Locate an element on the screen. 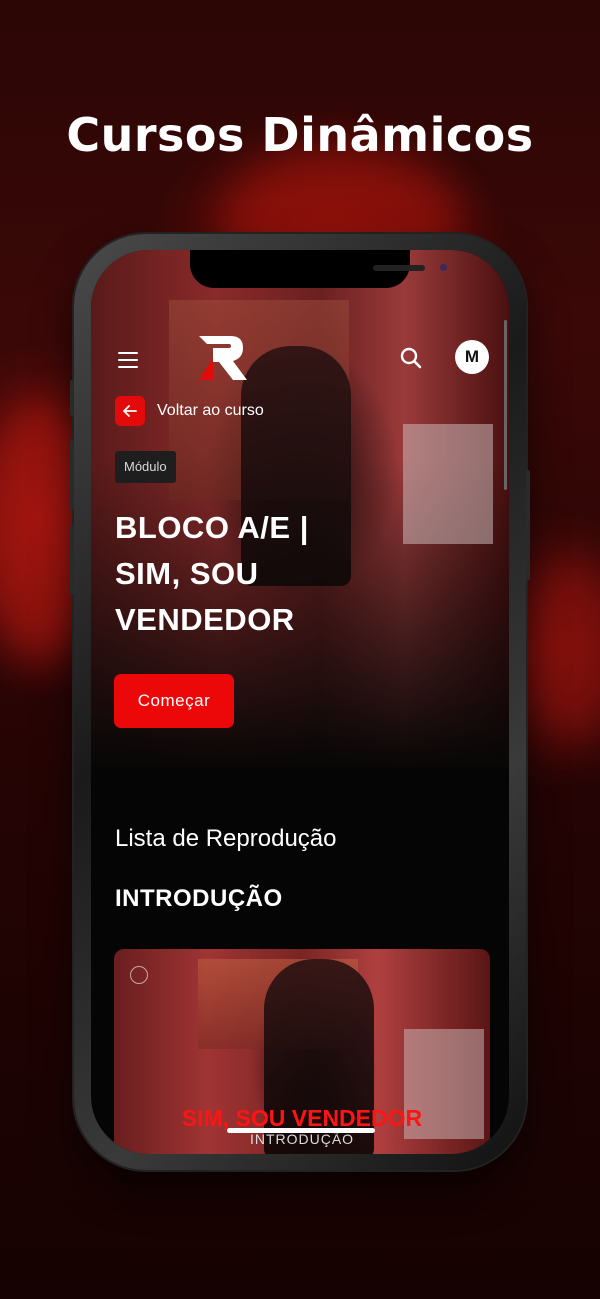 The image size is (600, 1299). arrow-left-icon is located at coordinates (130, 411).